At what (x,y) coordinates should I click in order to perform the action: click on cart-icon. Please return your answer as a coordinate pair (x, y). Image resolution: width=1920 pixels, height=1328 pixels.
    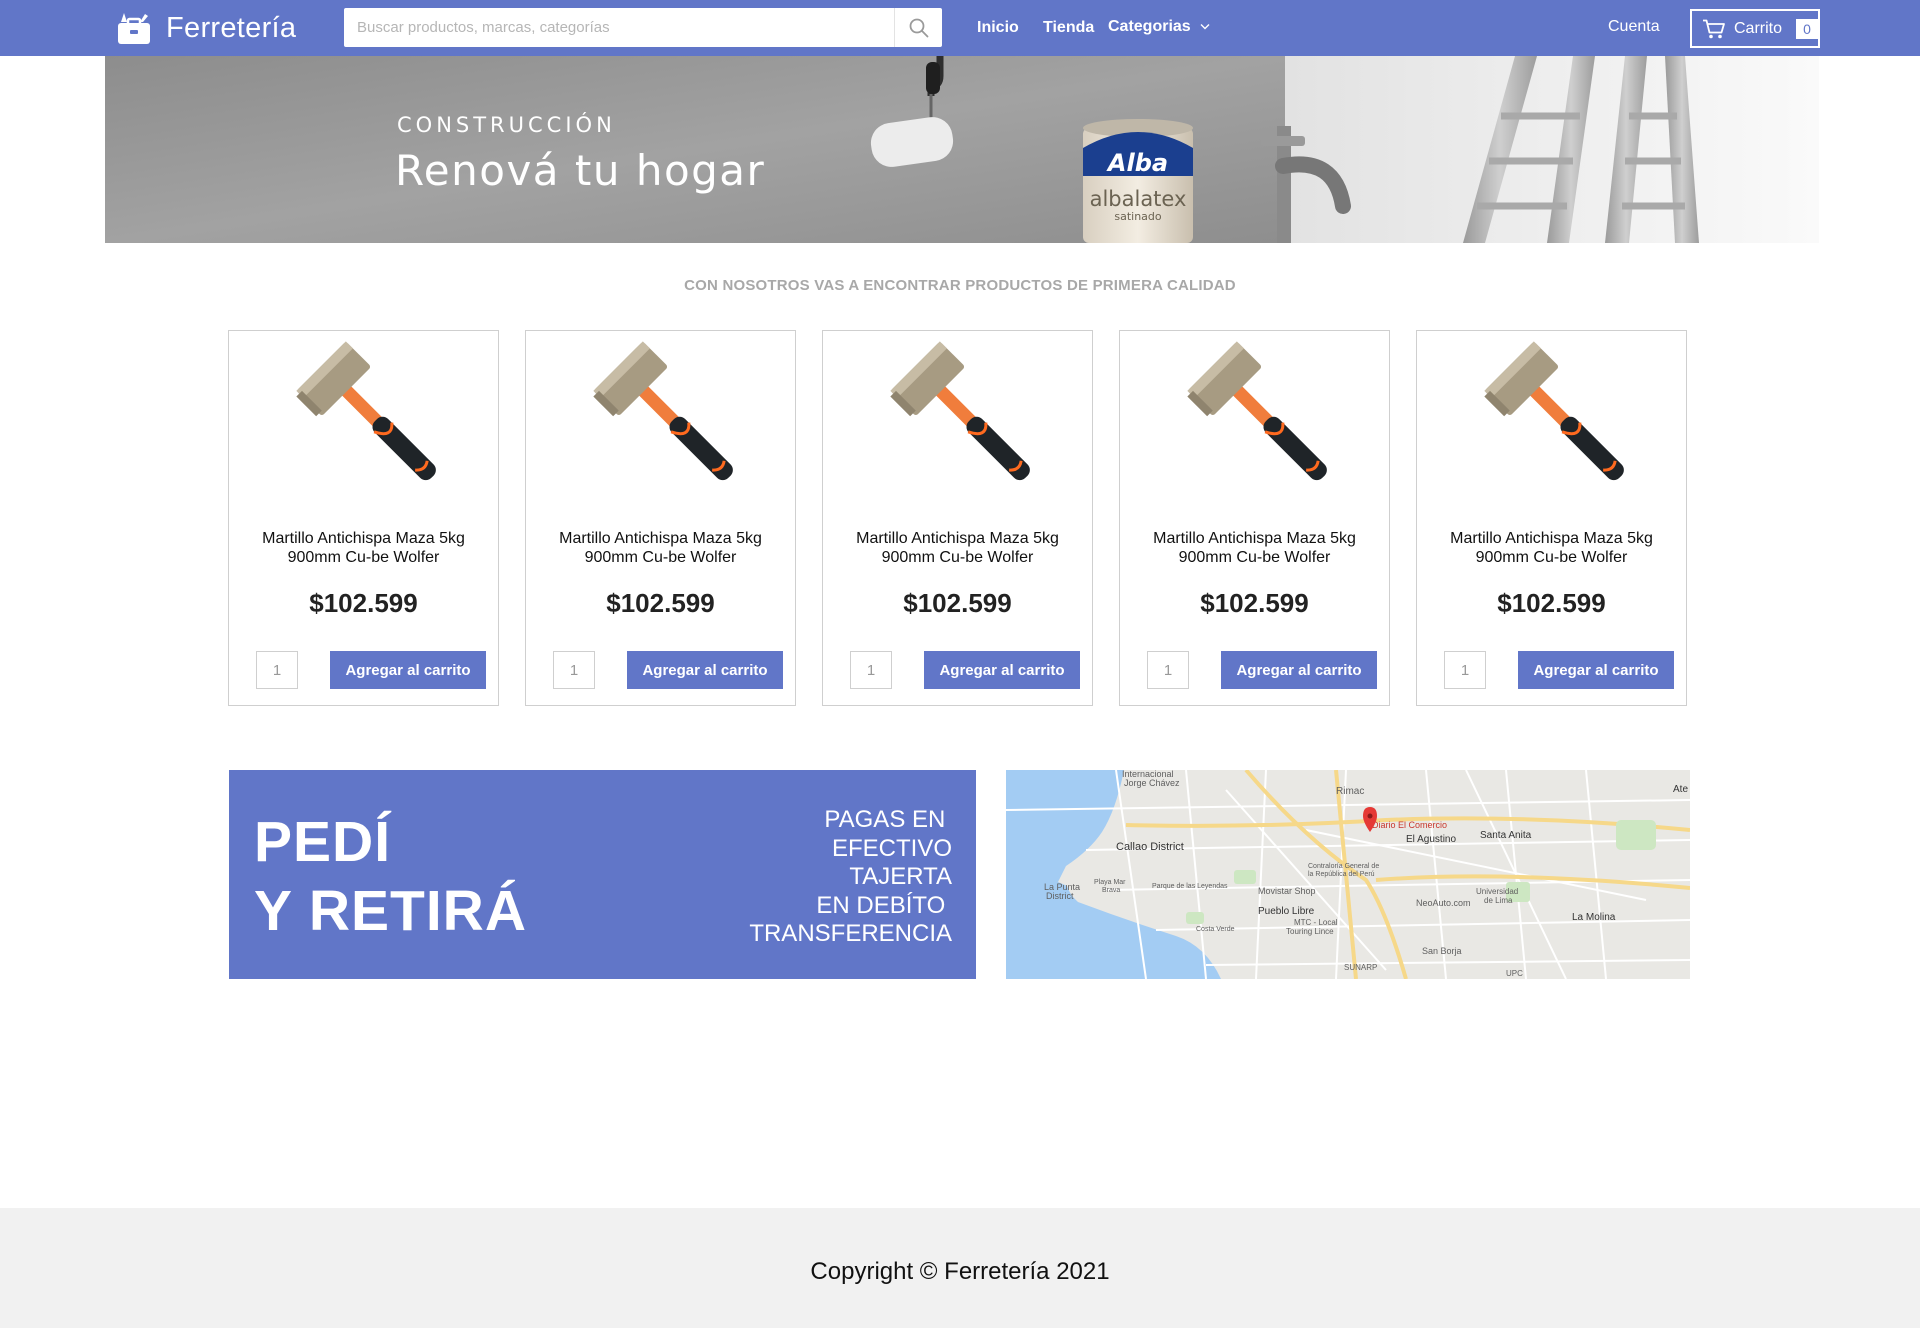
    Looking at the image, I should click on (1713, 28).